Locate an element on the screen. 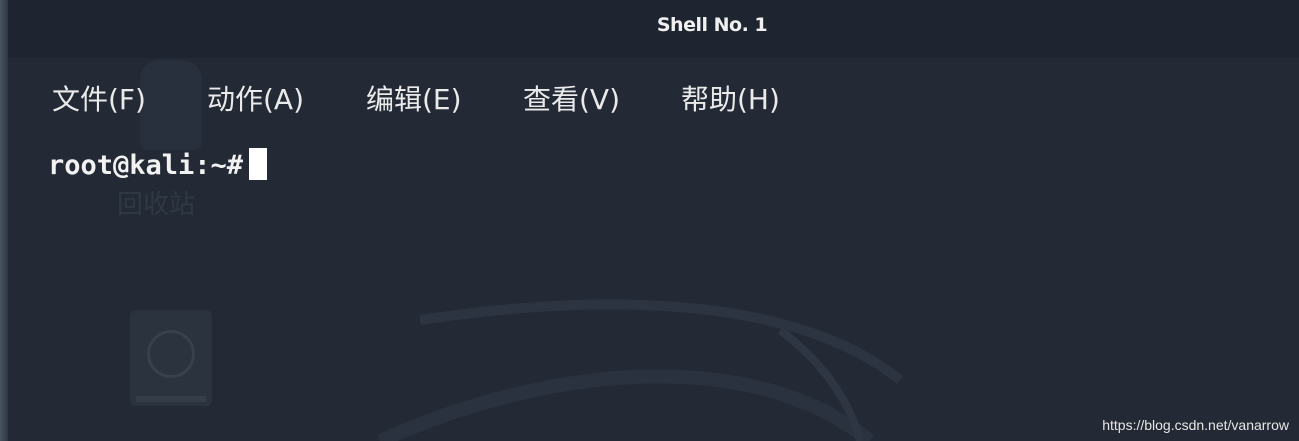 Image resolution: width=1299 pixels, height=441 pixels. menu-file: 文件(F) is located at coordinates (99, 98).